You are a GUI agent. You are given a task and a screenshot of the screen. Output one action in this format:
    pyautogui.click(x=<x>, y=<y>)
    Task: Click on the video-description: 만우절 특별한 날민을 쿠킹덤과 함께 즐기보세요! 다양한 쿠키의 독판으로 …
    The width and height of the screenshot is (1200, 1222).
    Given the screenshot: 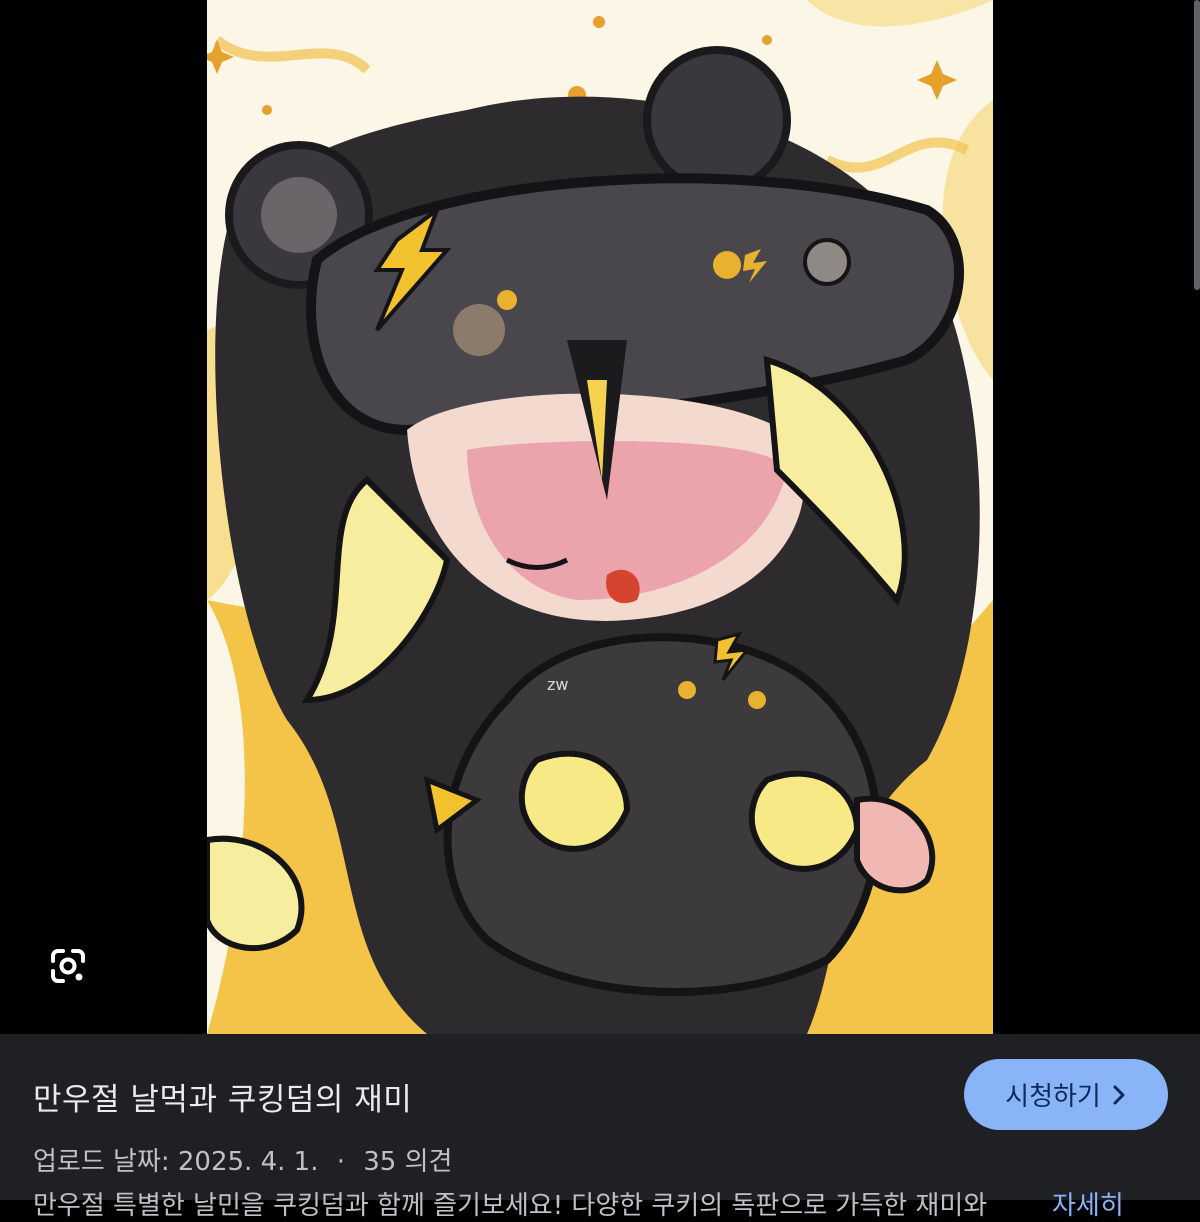 What is the action you would take?
    pyautogui.click(x=510, y=1206)
    